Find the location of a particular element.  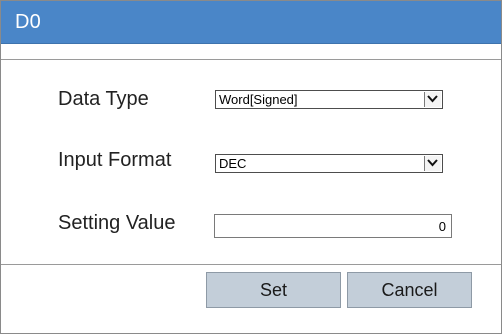

dialog-titlebar: D0 is located at coordinates (251, 22).